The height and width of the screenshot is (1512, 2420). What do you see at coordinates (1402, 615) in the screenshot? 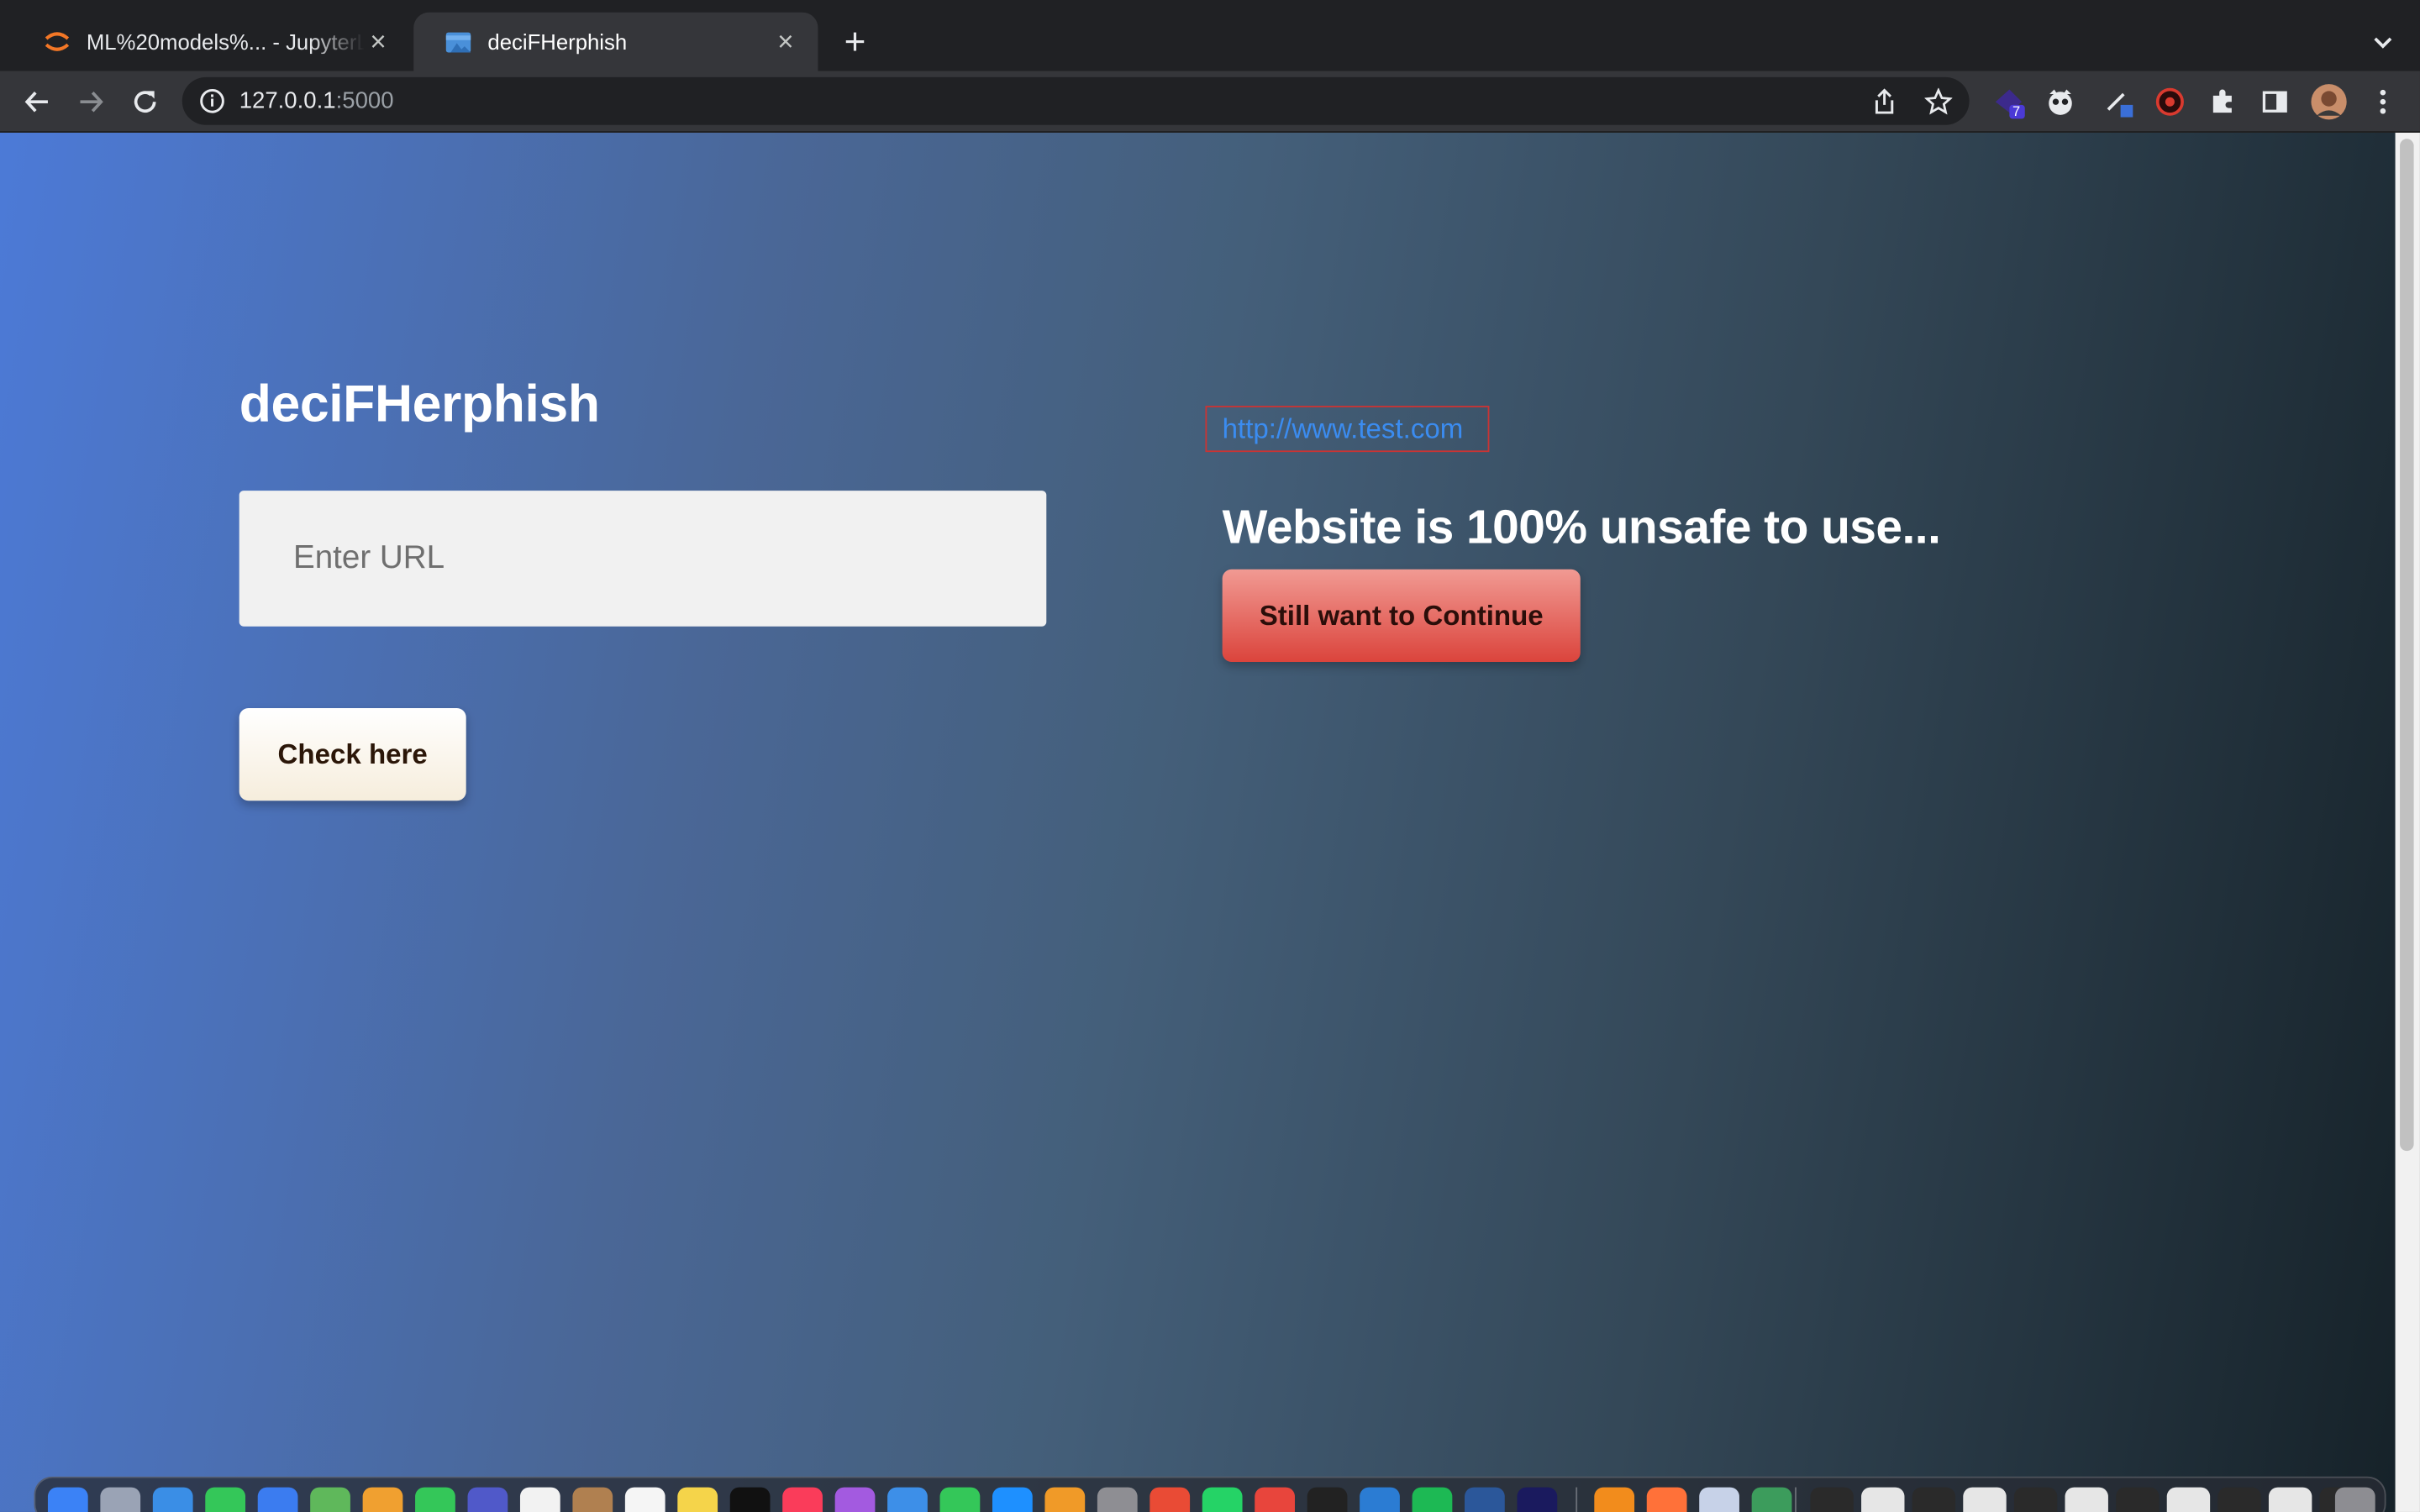
I see `continue-button: Still want to Continue` at bounding box center [1402, 615].